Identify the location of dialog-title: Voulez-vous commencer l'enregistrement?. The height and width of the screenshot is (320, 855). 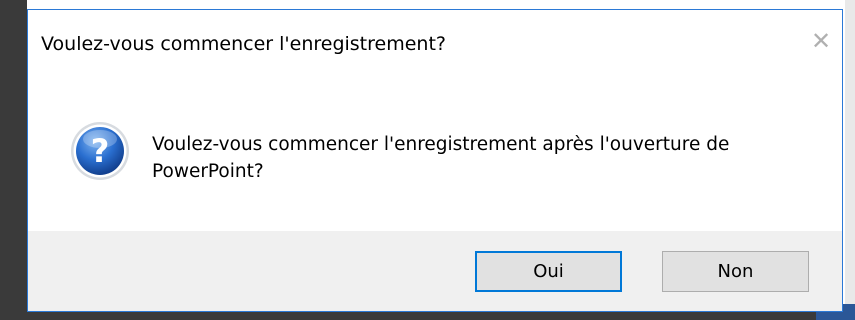
(243, 44).